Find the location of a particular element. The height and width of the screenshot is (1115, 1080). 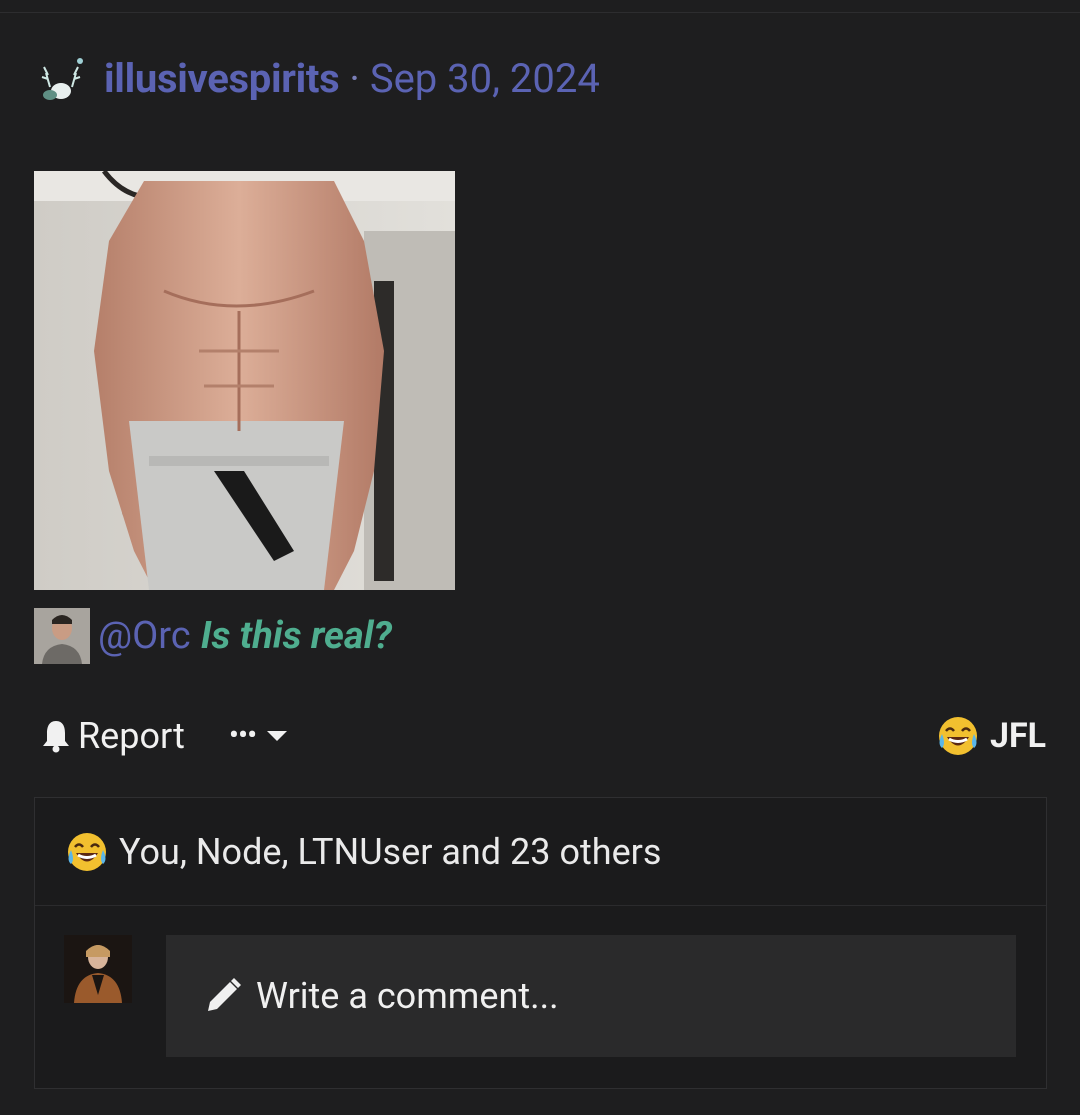

reactions-summary: You, Node, LTNUser and 23 others is located at coordinates (540, 852).